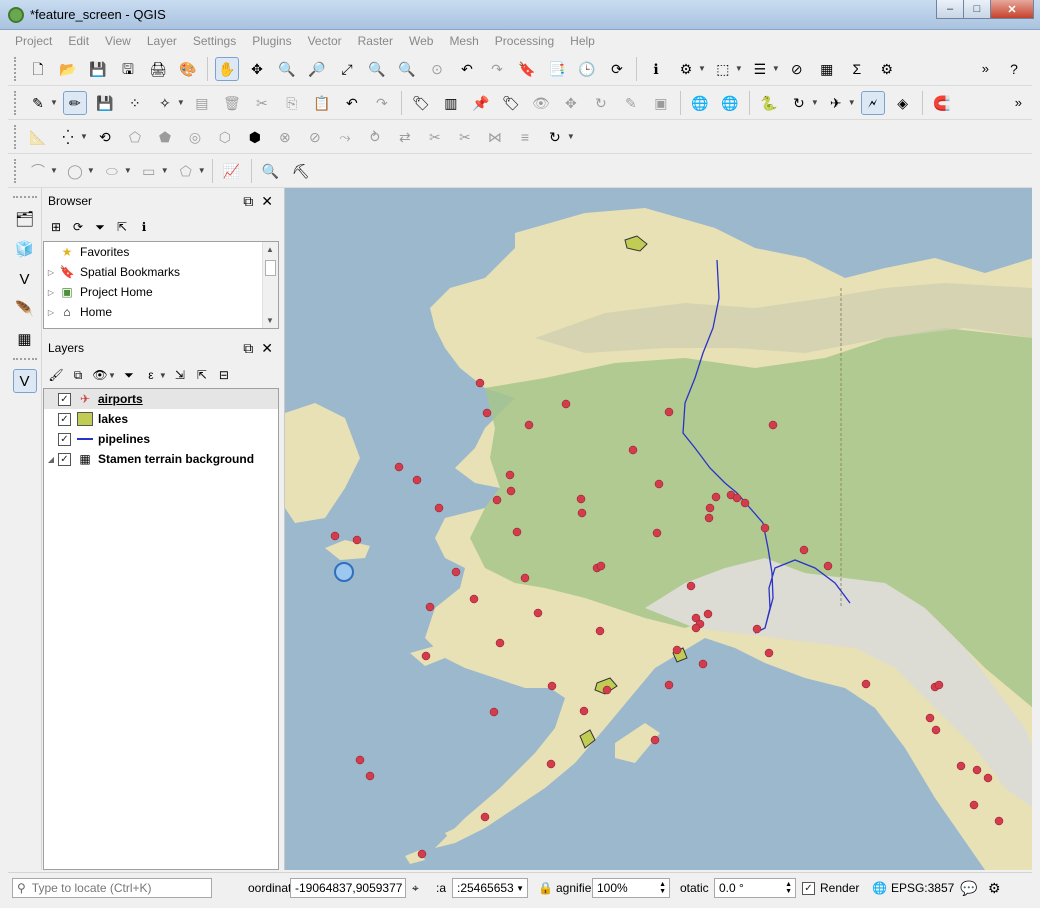  Describe the element at coordinates (315, 137) in the screenshot. I see `delete-part-icon: ⊘` at that location.